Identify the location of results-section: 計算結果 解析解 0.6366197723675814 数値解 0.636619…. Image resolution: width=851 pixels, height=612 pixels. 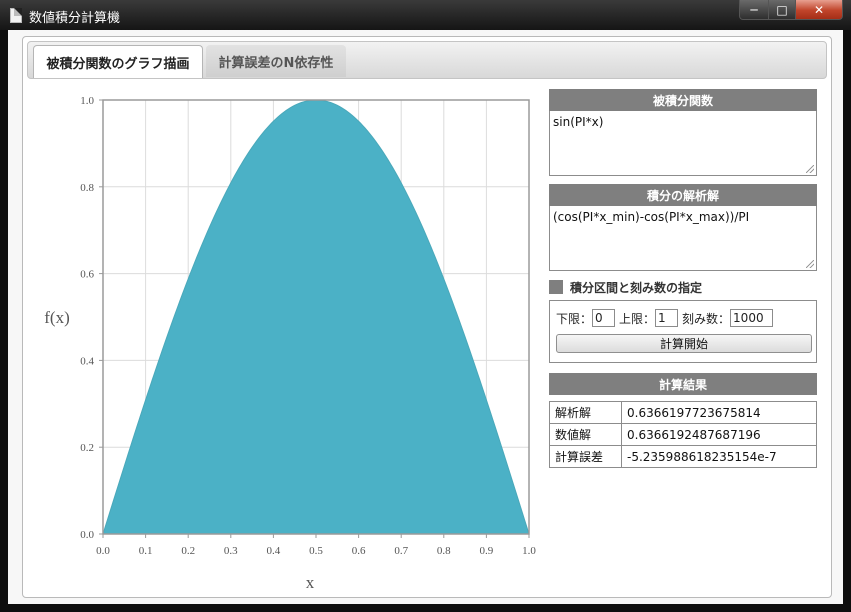
(683, 420).